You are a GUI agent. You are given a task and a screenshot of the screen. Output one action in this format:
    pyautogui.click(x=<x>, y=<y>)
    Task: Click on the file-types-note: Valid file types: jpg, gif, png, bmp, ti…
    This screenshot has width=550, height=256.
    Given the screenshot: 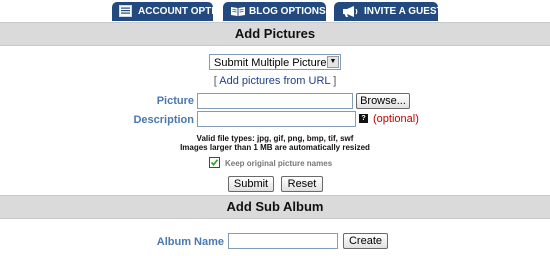 What is the action you would take?
    pyautogui.click(x=275, y=138)
    